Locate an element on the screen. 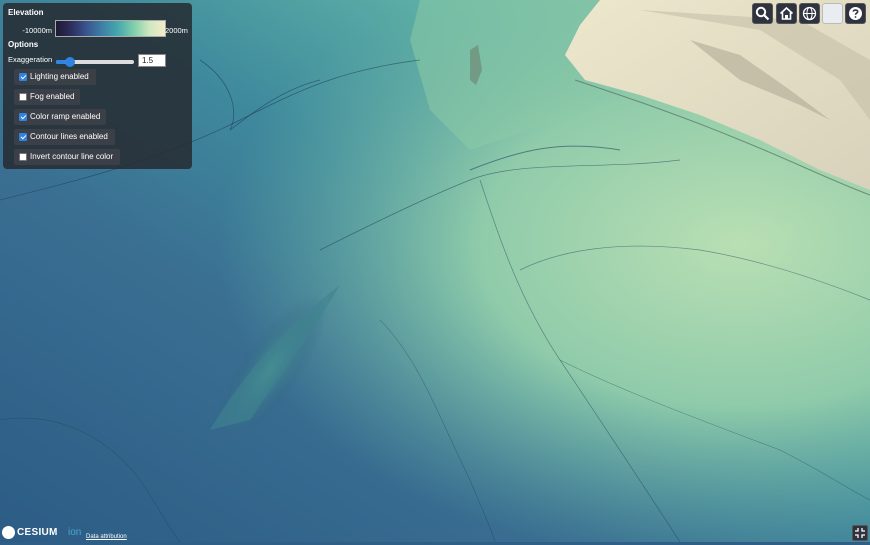 This screenshot has height=545, width=870. fog-label: Fog enabled is located at coordinates (52, 96).